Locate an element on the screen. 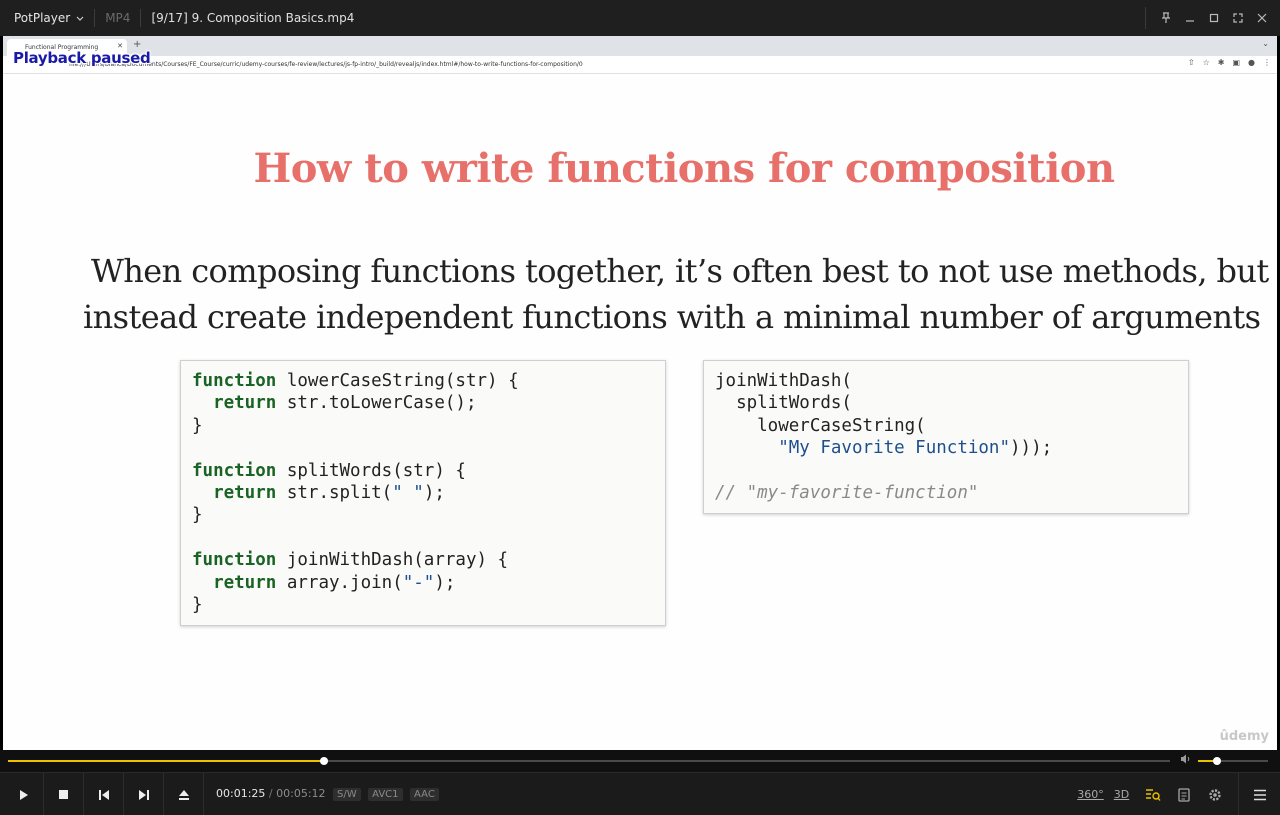  volume-icon is located at coordinates (1186, 760).